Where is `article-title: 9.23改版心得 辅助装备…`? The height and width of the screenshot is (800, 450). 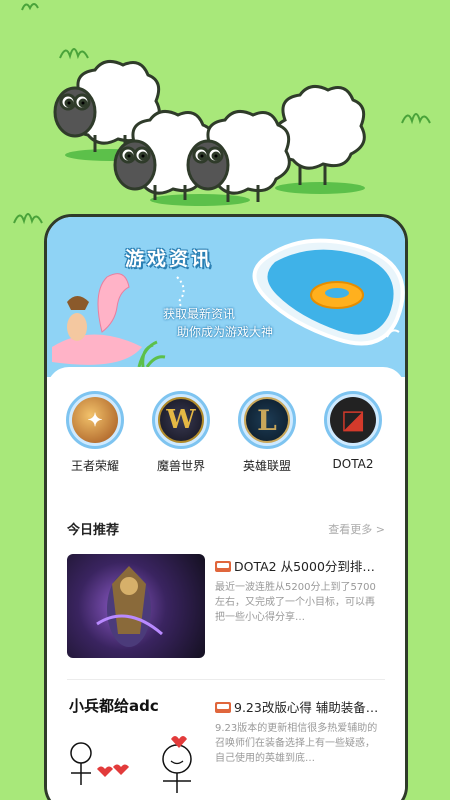 article-title: 9.23改版心得 辅助装备… is located at coordinates (301, 706).